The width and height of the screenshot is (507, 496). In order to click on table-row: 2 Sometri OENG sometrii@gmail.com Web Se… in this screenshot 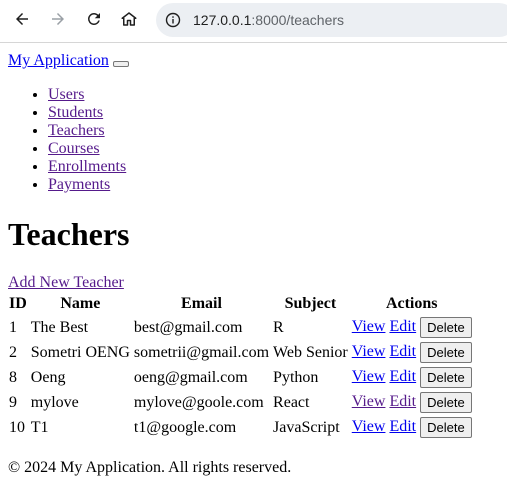, I will do `click(240, 352)`.